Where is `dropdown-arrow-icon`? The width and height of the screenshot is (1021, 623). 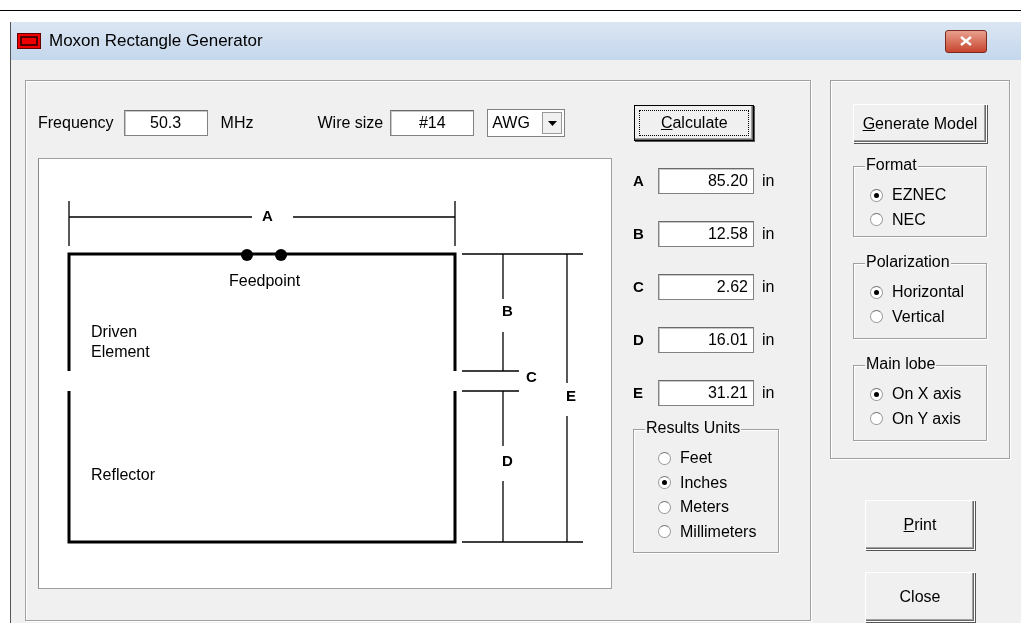
dropdown-arrow-icon is located at coordinates (552, 123).